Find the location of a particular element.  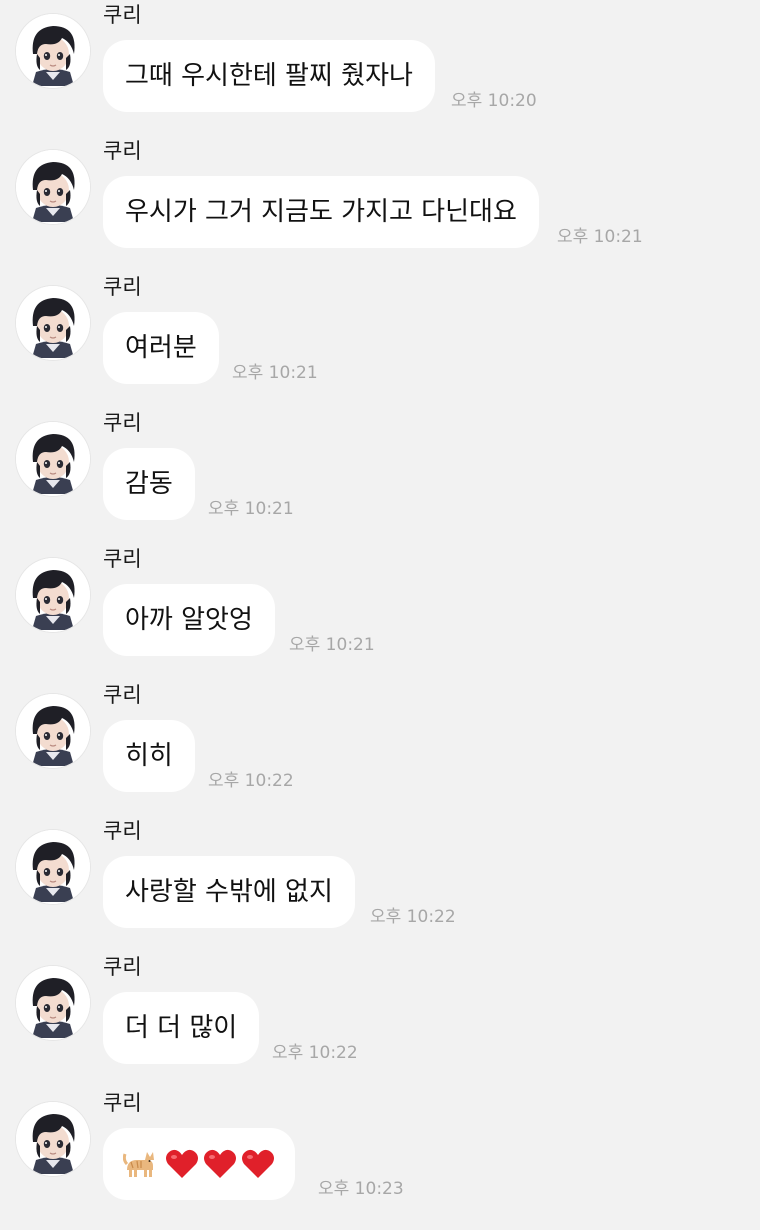

message-bubble: 사랑할 수밖에 없지 is located at coordinates (229, 892).